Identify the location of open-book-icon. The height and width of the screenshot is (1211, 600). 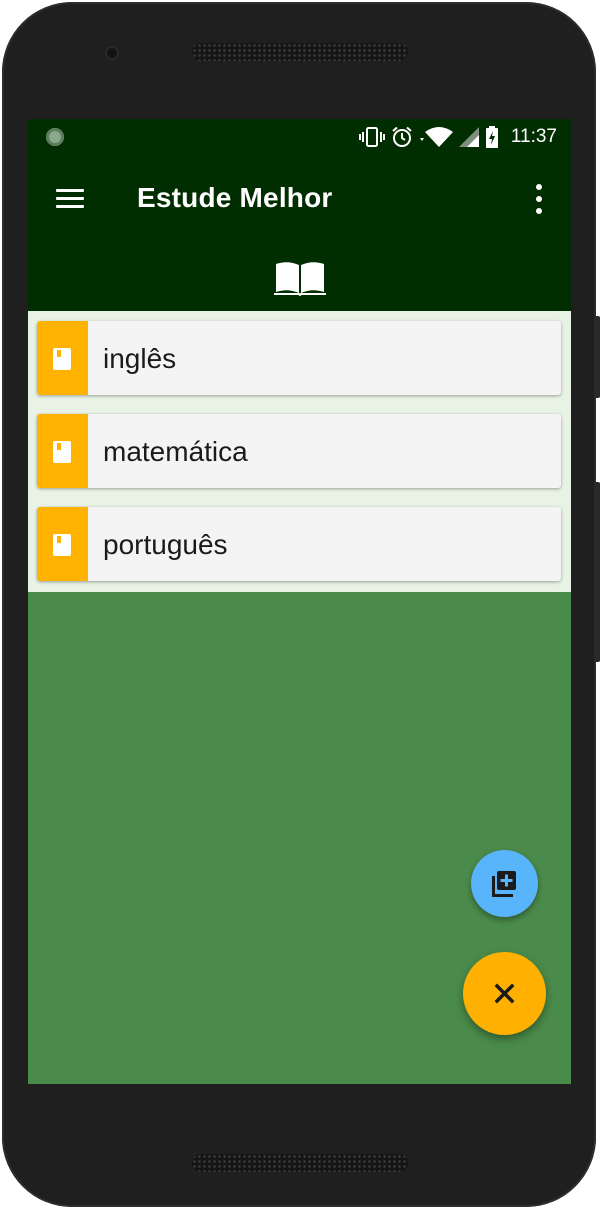
(300, 278).